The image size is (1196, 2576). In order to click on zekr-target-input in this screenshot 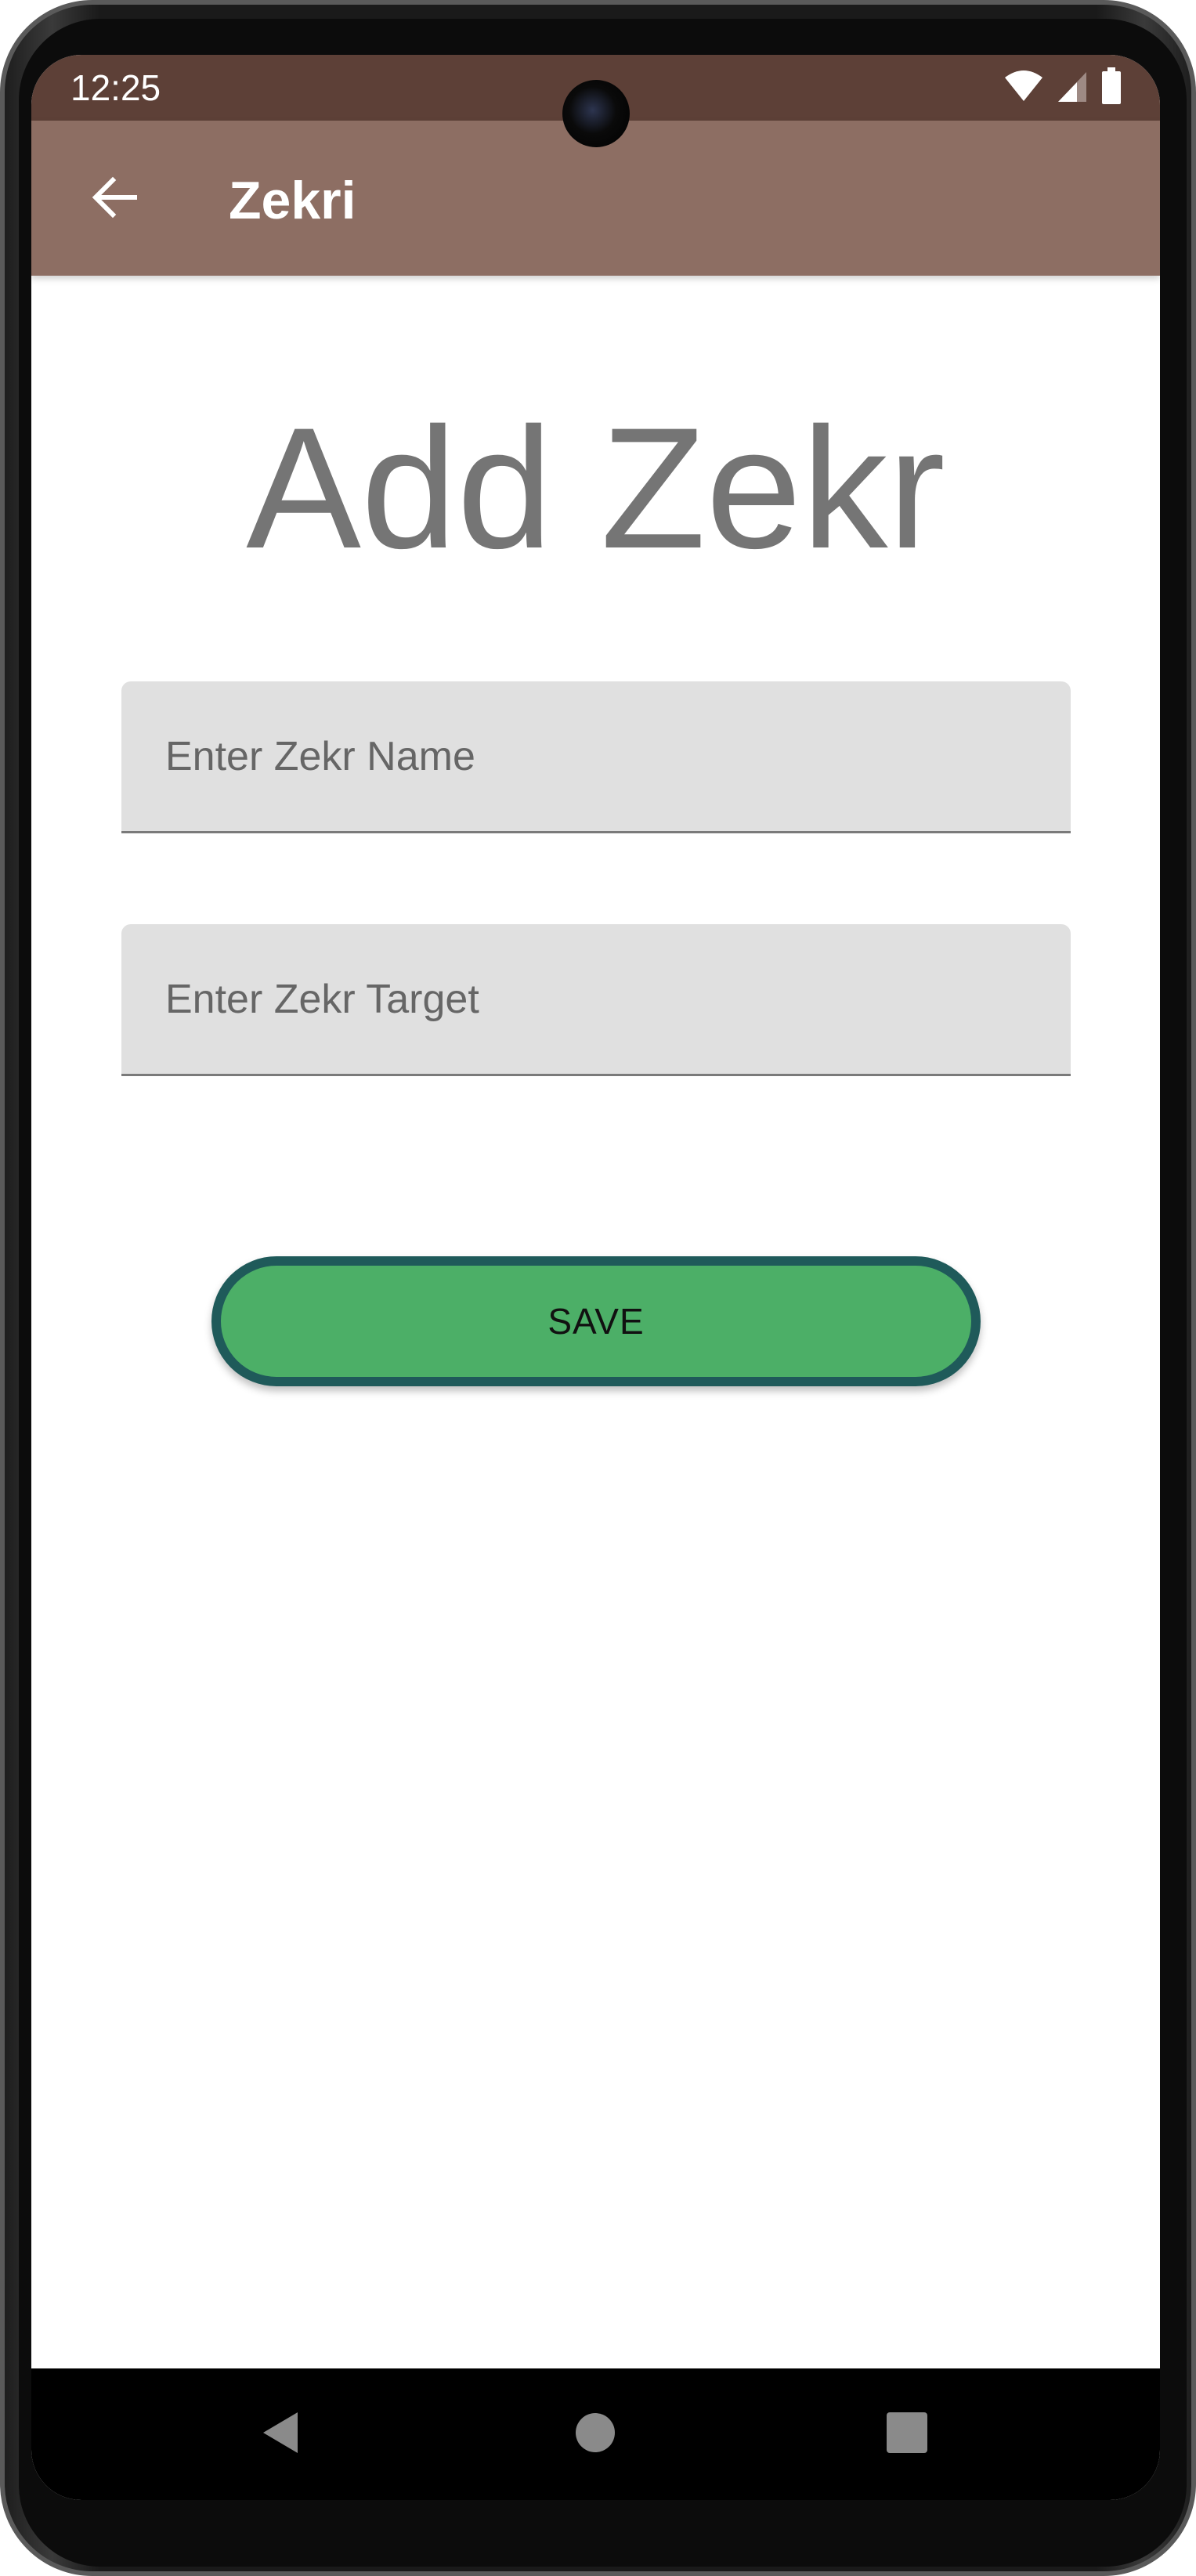, I will do `click(596, 999)`.